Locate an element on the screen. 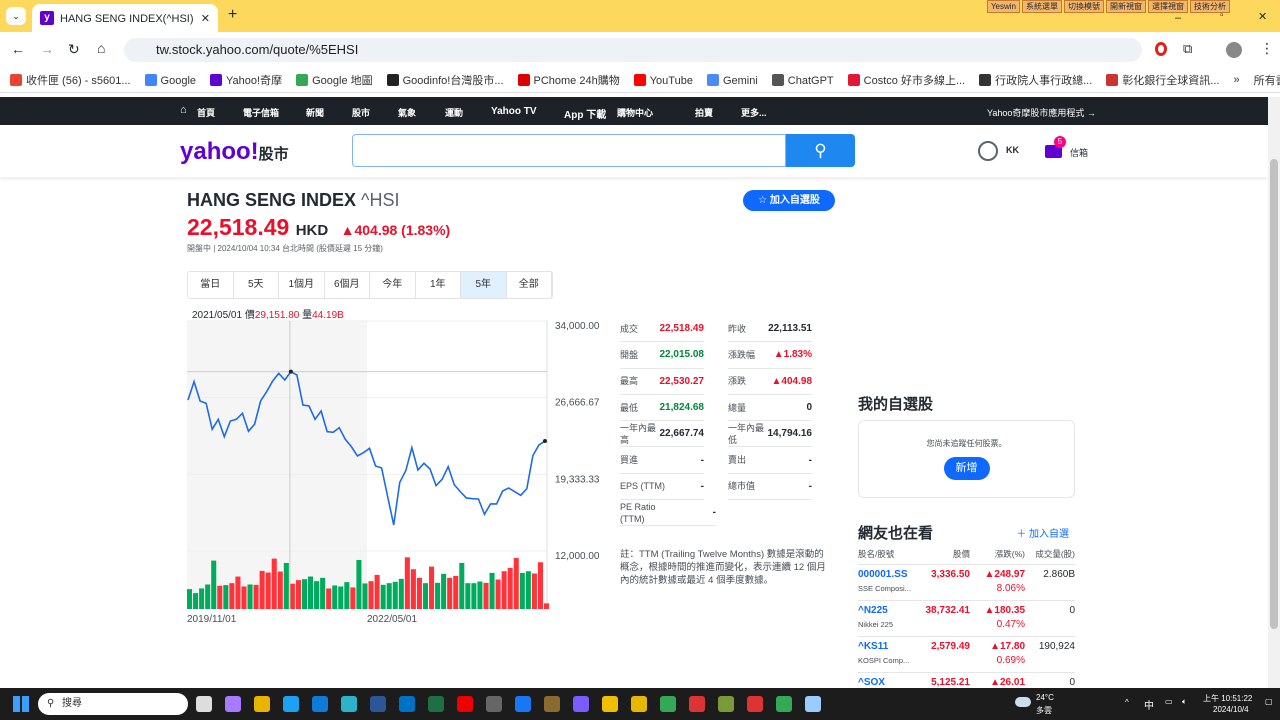 The image size is (1280, 720). profile-avatar is located at coordinates (1234, 50).